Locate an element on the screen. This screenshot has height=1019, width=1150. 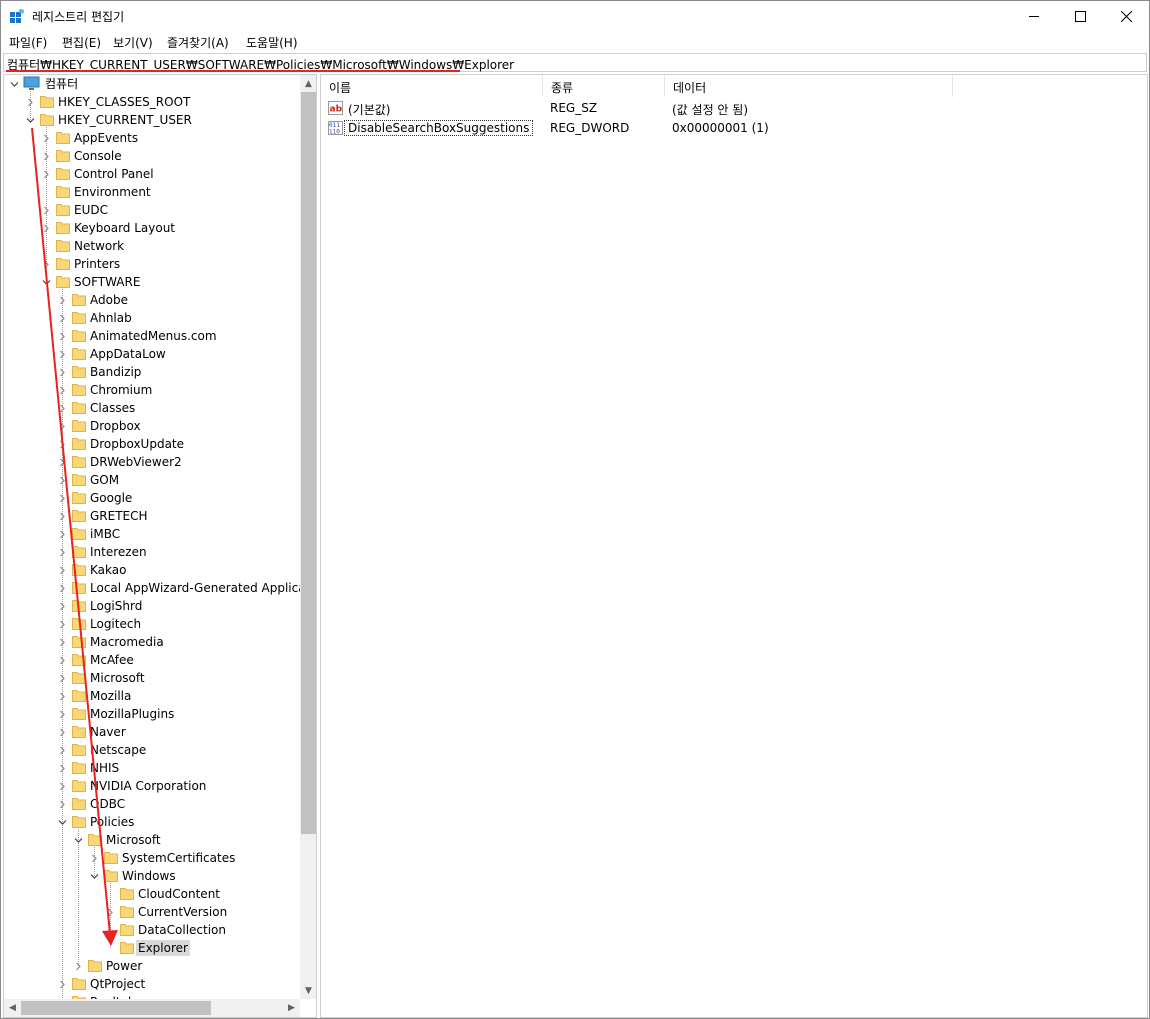
tree-node: Power is located at coordinates (152, 966).